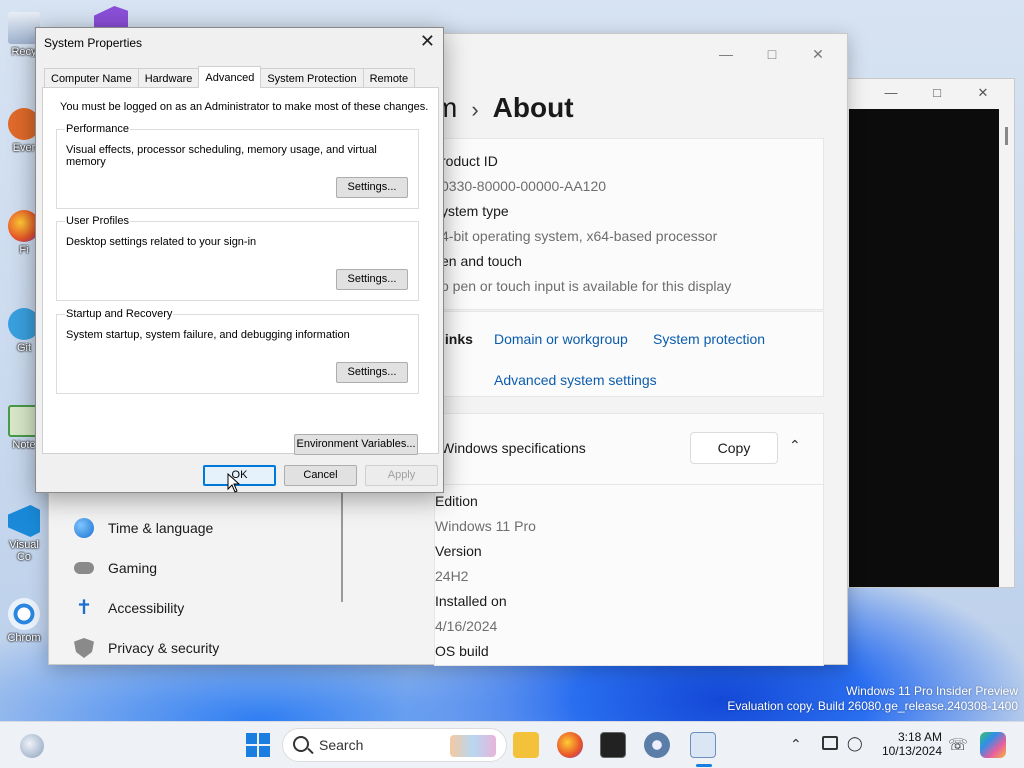 The image size is (1024, 768). I want to click on settings-taskbar-icon, so click(657, 745).